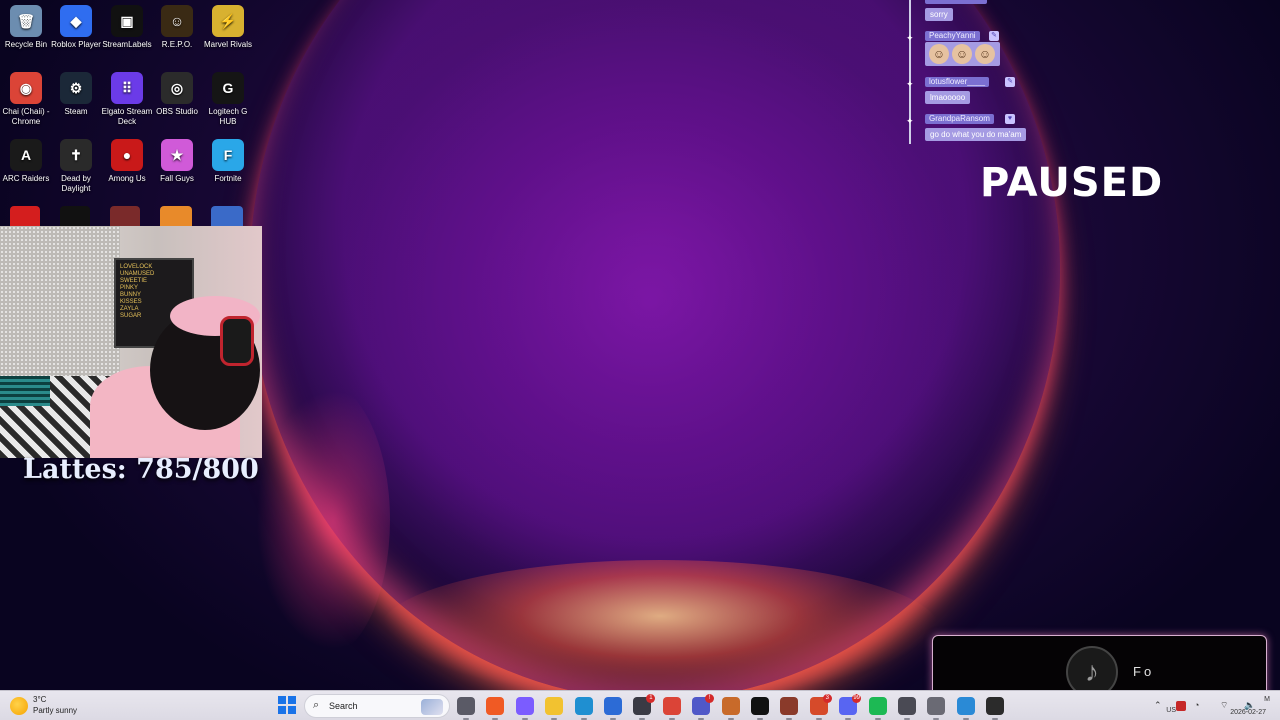  I want to click on tiktok-widget-text: Fo, so click(1144, 671).